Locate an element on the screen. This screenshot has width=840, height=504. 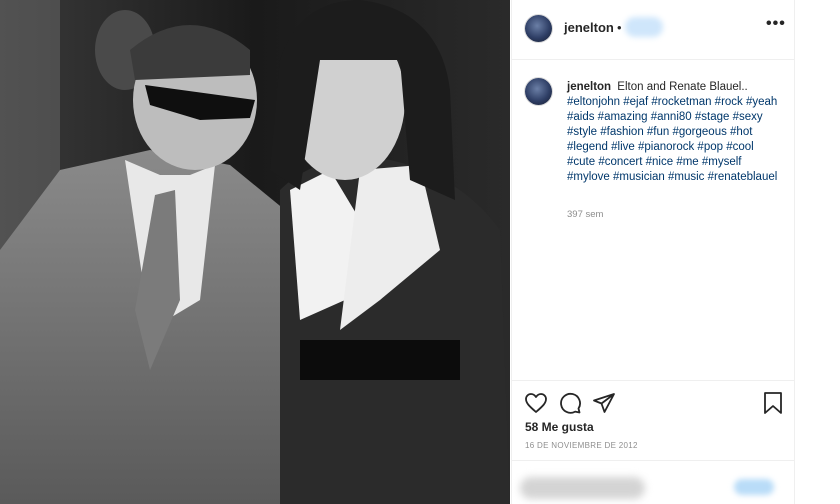
follow-button is located at coordinates (644, 27).